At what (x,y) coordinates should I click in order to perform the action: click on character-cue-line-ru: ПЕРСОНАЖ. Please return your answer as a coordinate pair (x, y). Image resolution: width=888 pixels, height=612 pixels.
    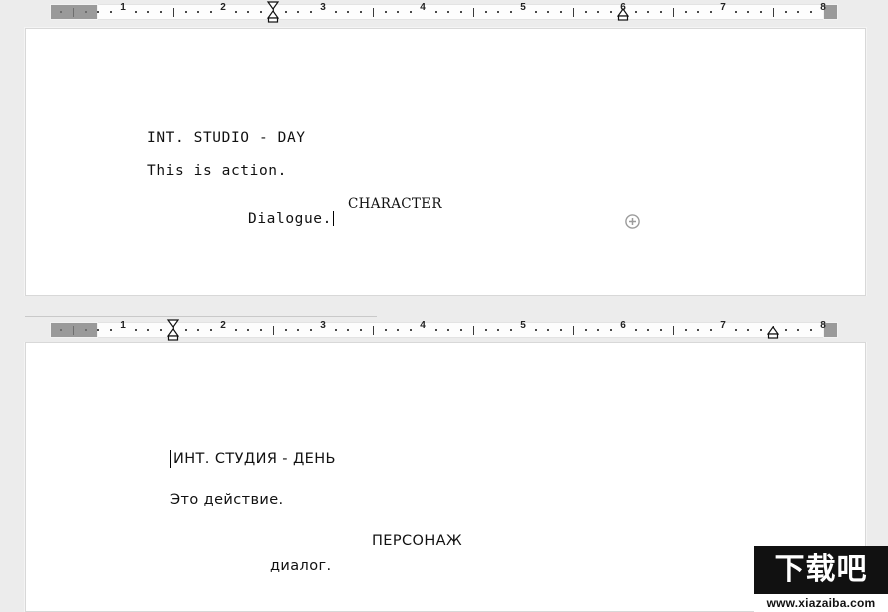
    Looking at the image, I should click on (417, 541).